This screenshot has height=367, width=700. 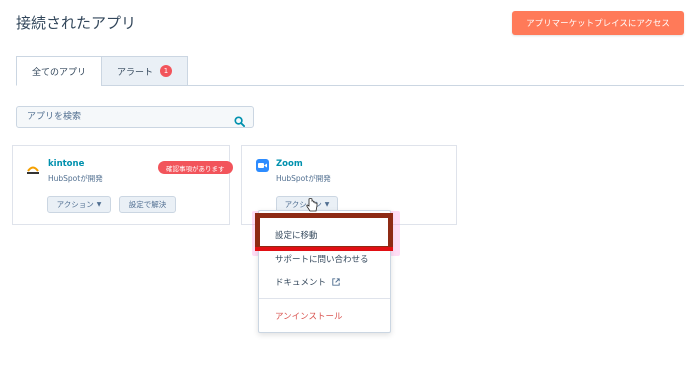 I want to click on hand-cursor-icon, so click(x=312, y=205).